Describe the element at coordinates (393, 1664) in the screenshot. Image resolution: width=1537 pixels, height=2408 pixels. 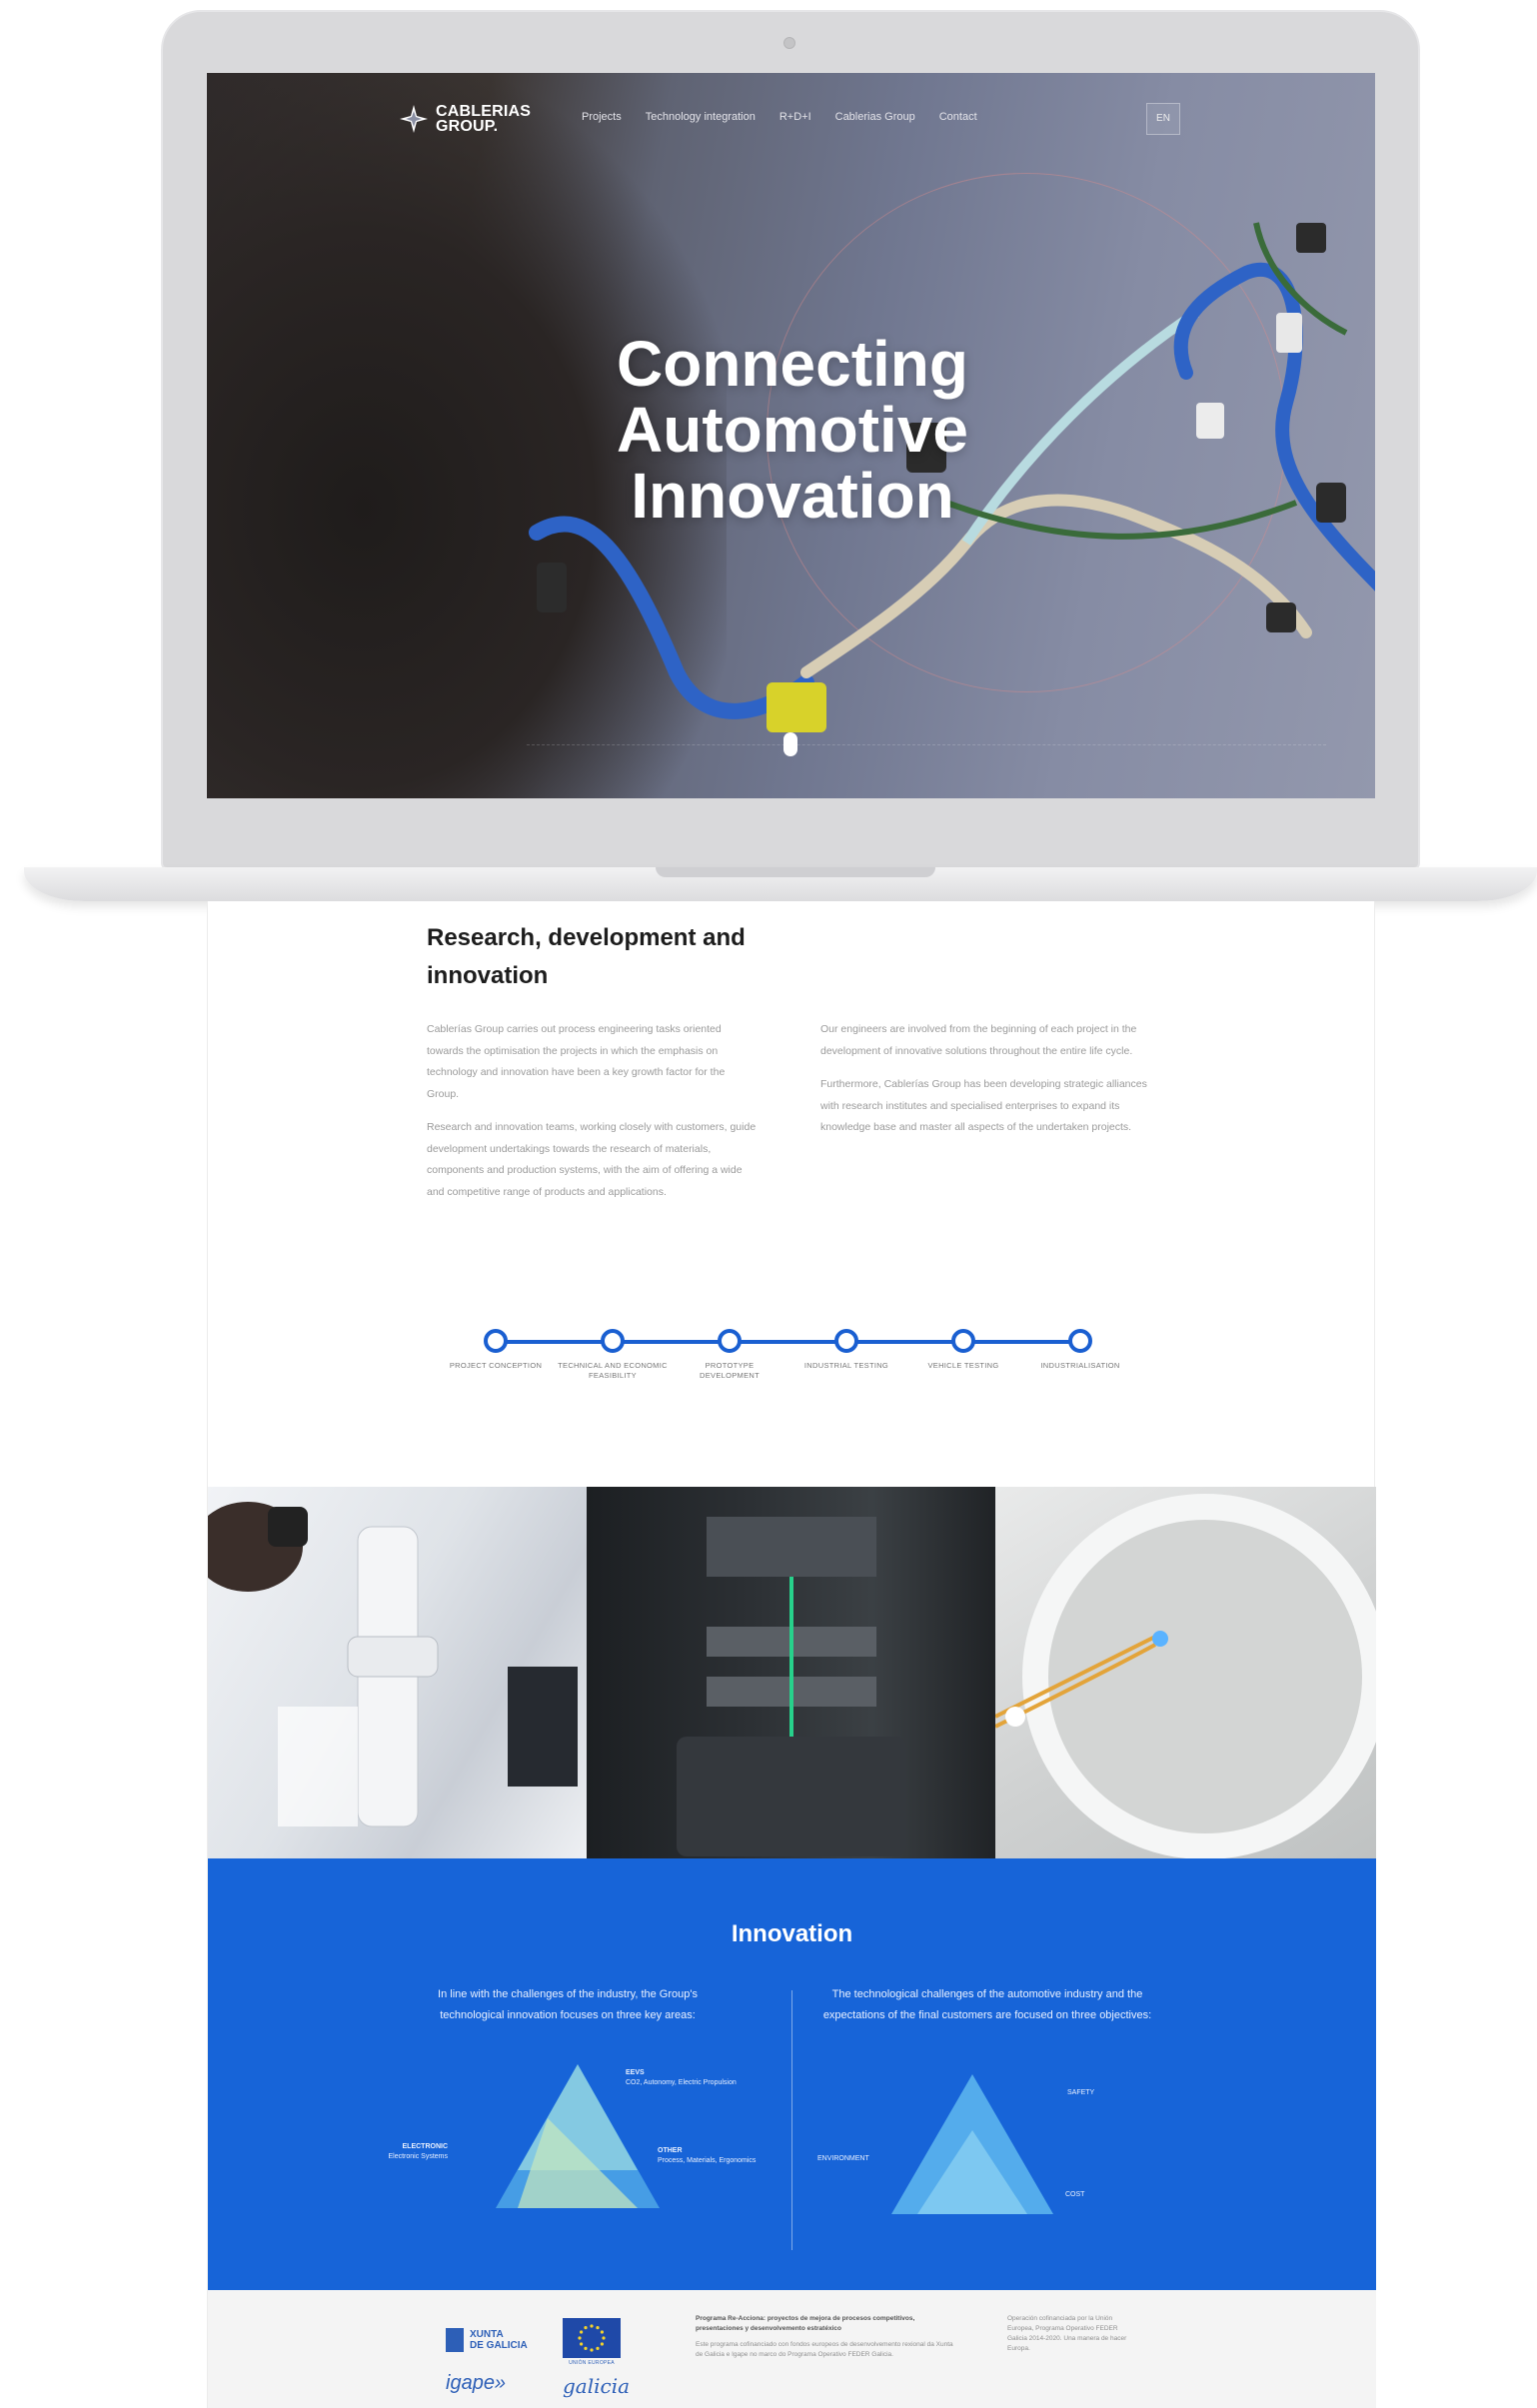
I see `microscope-illustration` at that location.